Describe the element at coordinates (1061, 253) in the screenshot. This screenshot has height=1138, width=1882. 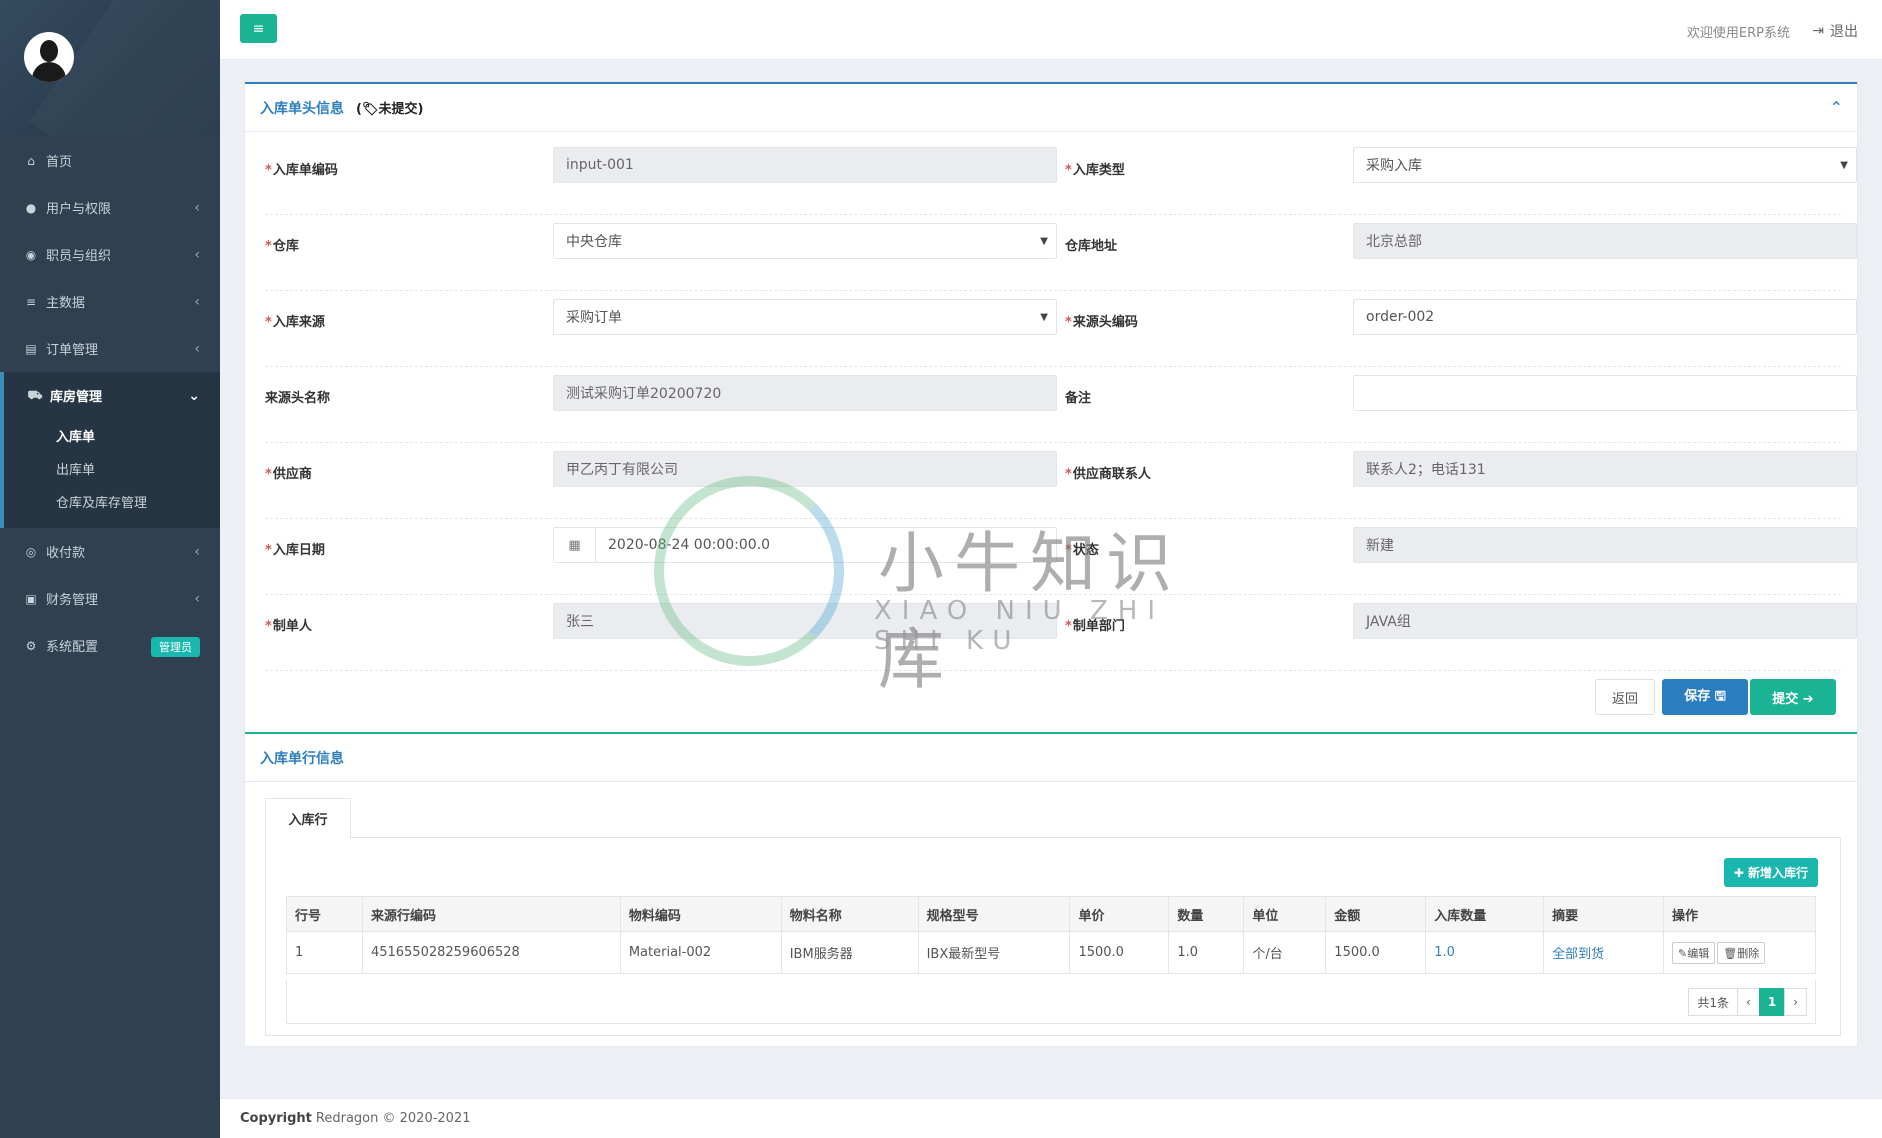
I see `form-row: *仓库 中央仓库 ▼ 仓库地址 北京总部` at that location.